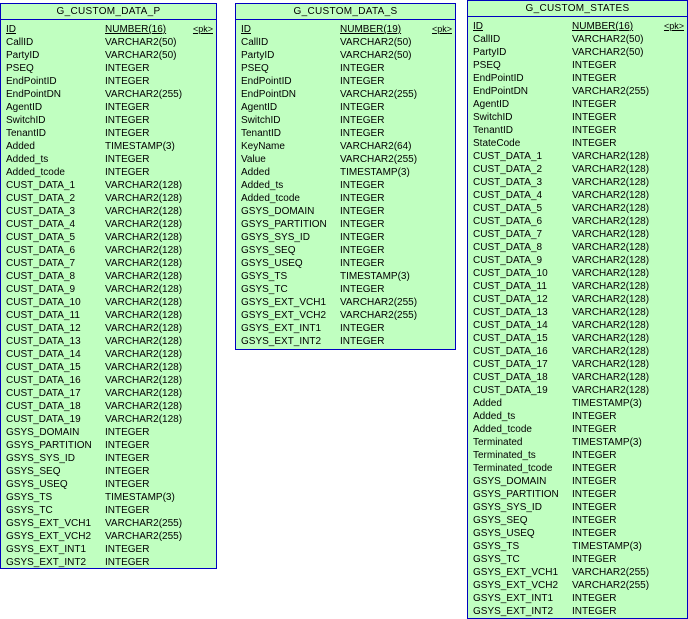  I want to click on column-row: CUST_DATA_5 VARCHAR2(128), so click(108, 237).